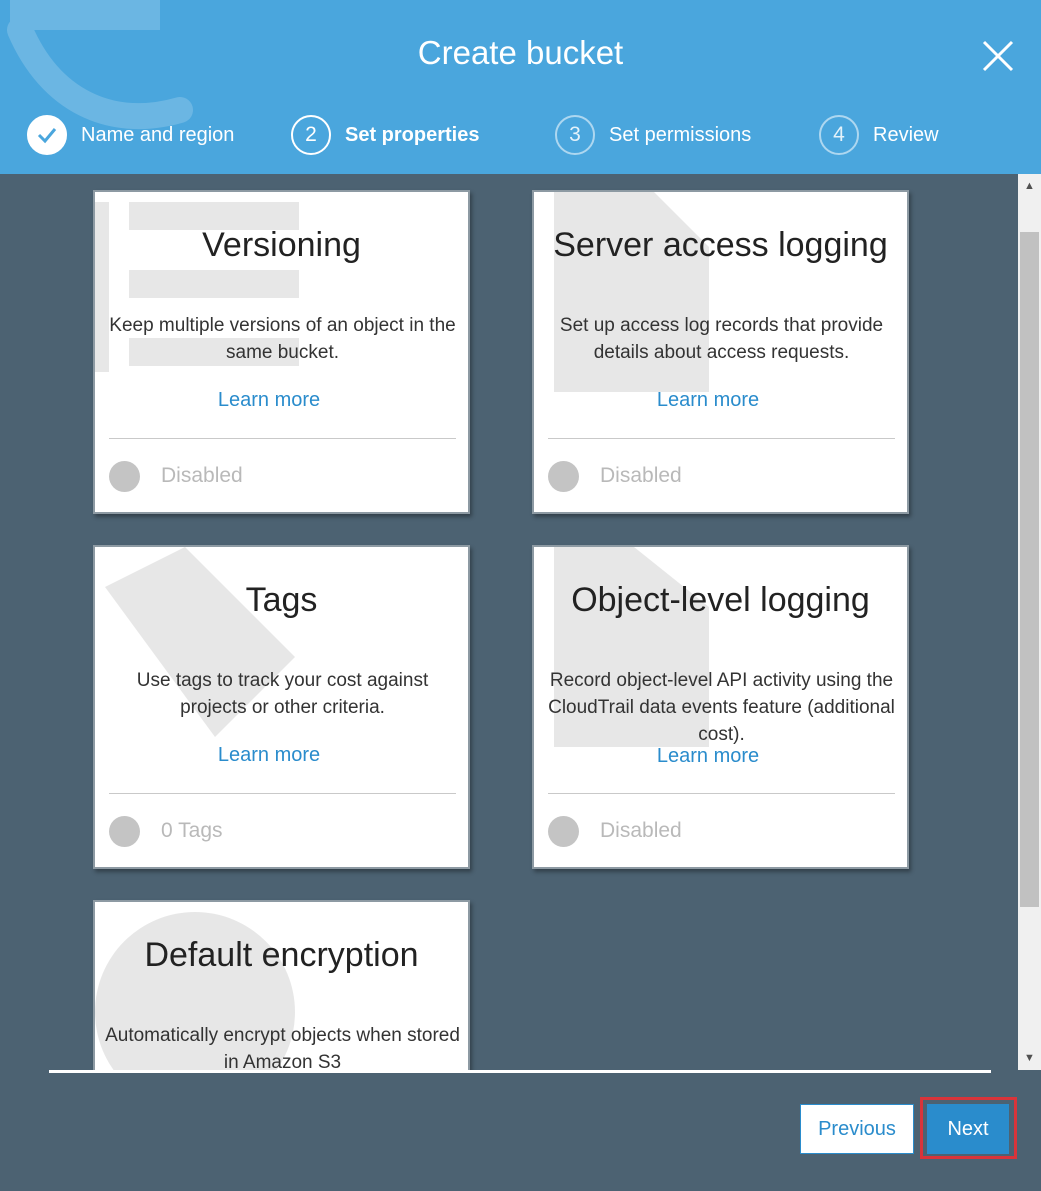 This screenshot has width=1041, height=1191. What do you see at coordinates (281, 245) in the screenshot?
I see `card-title: Versioning` at bounding box center [281, 245].